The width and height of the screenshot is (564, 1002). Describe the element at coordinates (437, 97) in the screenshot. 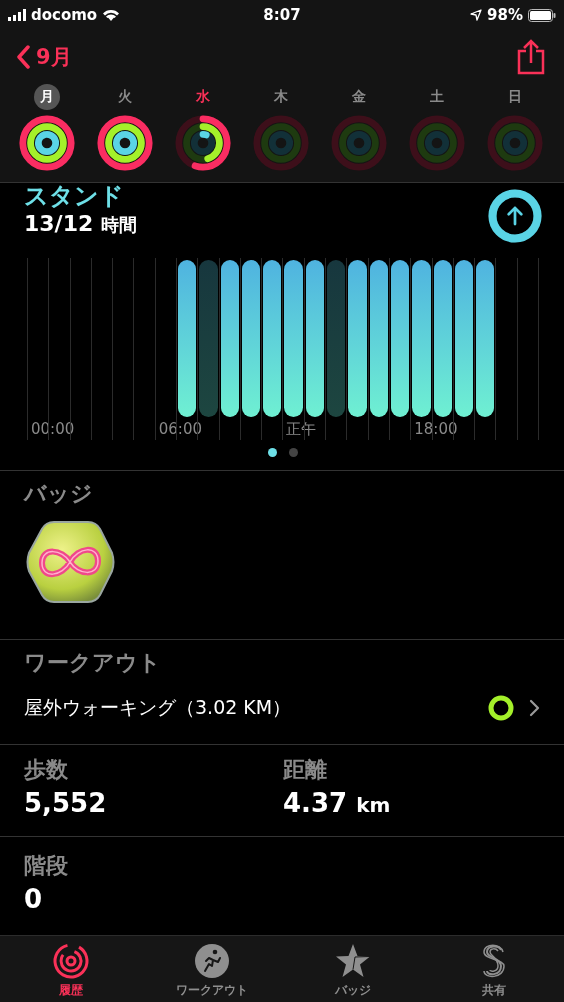

I see `day-label: 土` at that location.